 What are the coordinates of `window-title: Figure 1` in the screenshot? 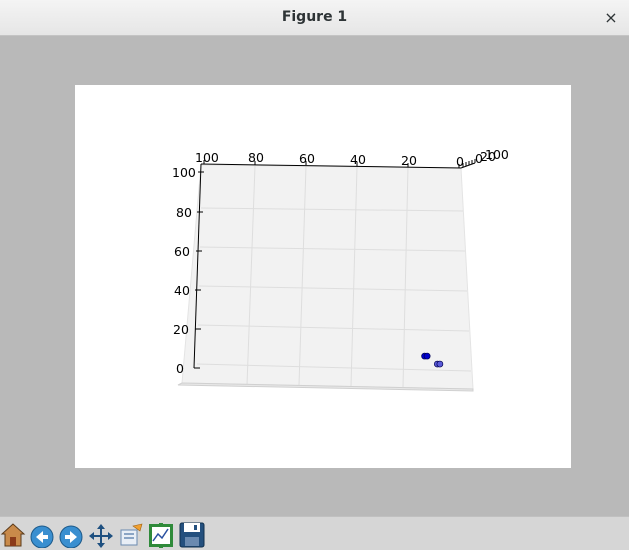 It's located at (314, 17).